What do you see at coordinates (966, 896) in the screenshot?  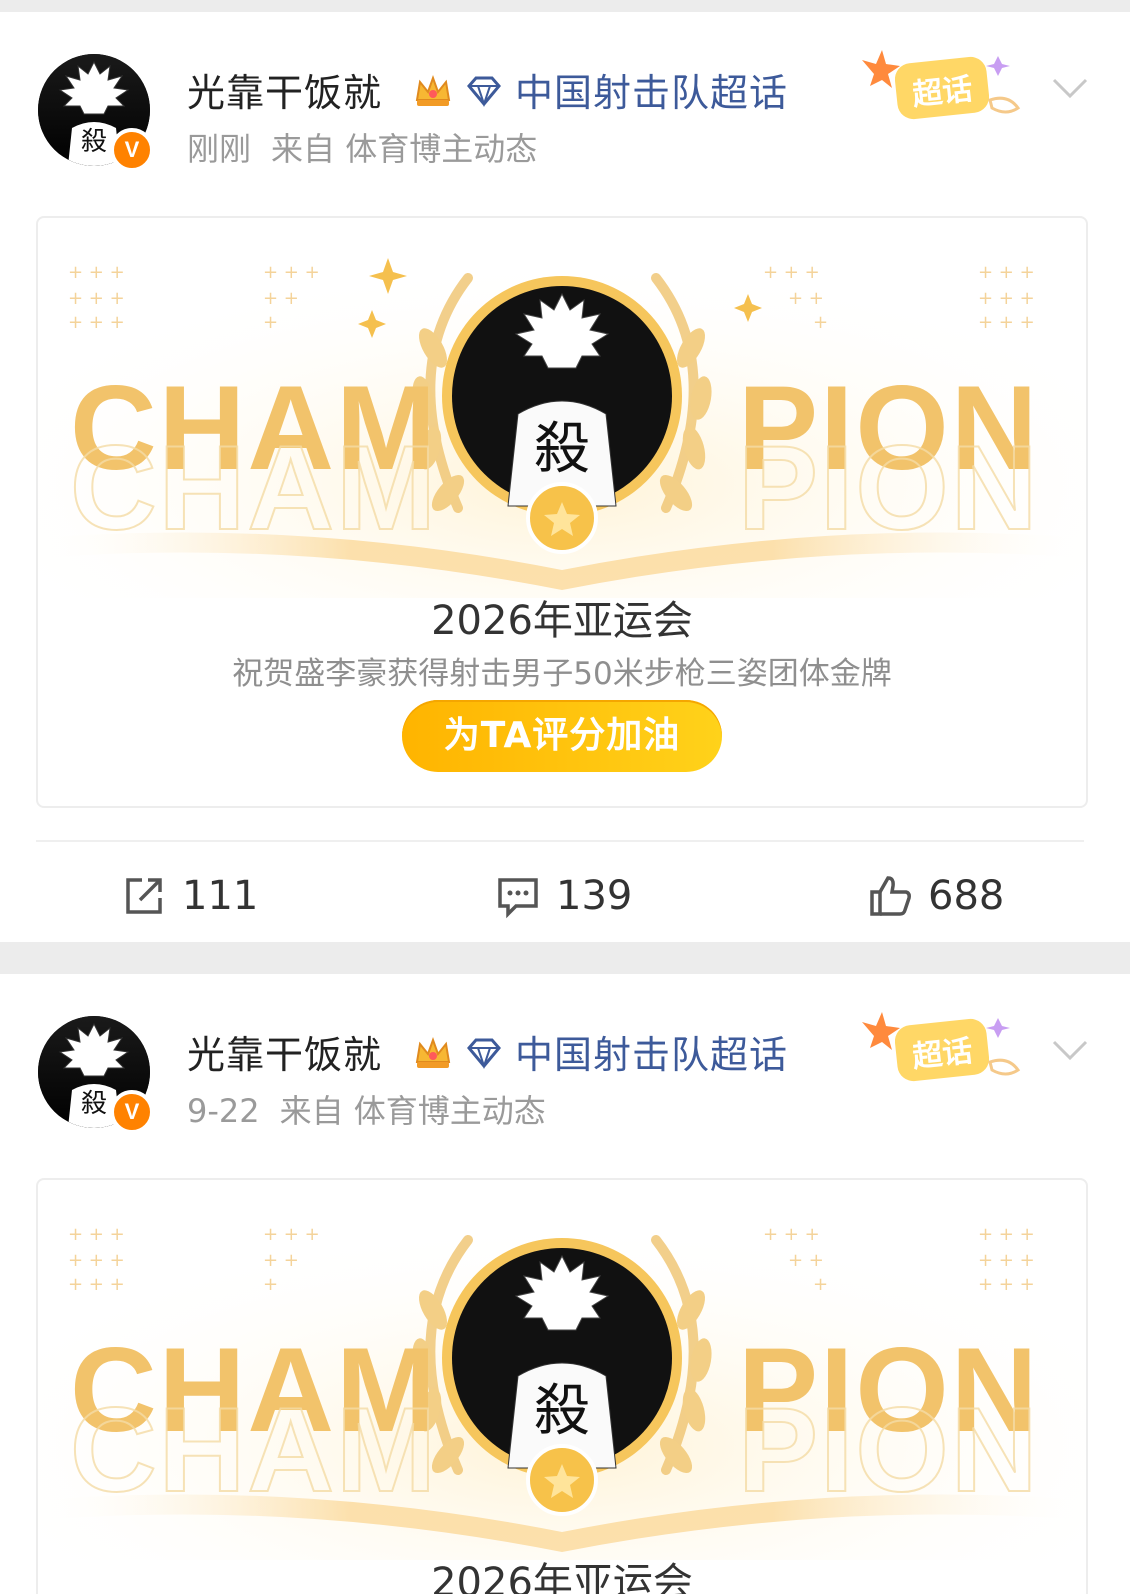 I see `like-count: 688` at bounding box center [966, 896].